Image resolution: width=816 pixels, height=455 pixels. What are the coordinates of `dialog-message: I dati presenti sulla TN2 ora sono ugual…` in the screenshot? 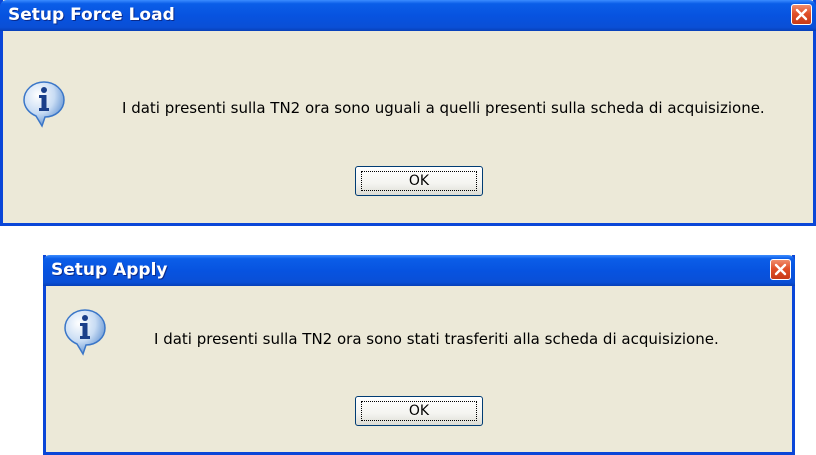 It's located at (443, 108).